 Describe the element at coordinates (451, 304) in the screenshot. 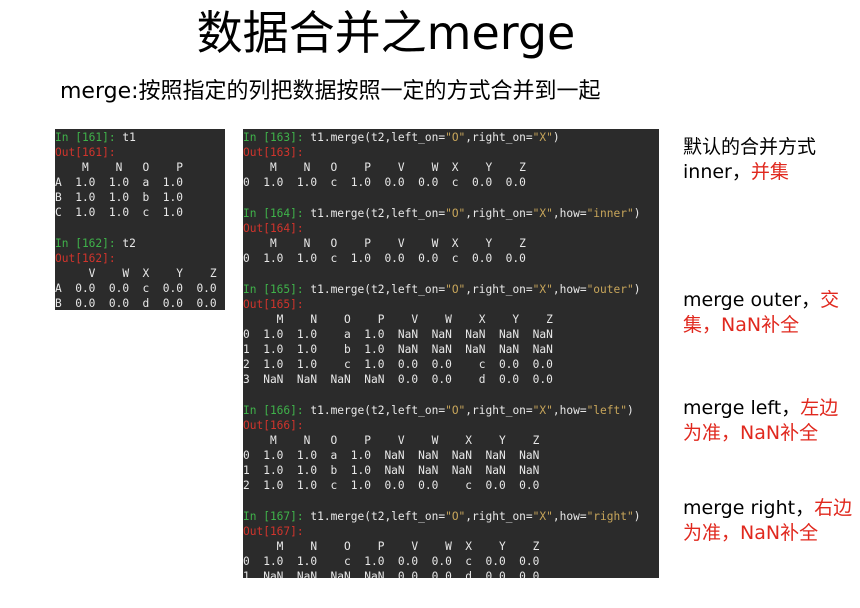

I see `output-line: Out[165]:` at that location.